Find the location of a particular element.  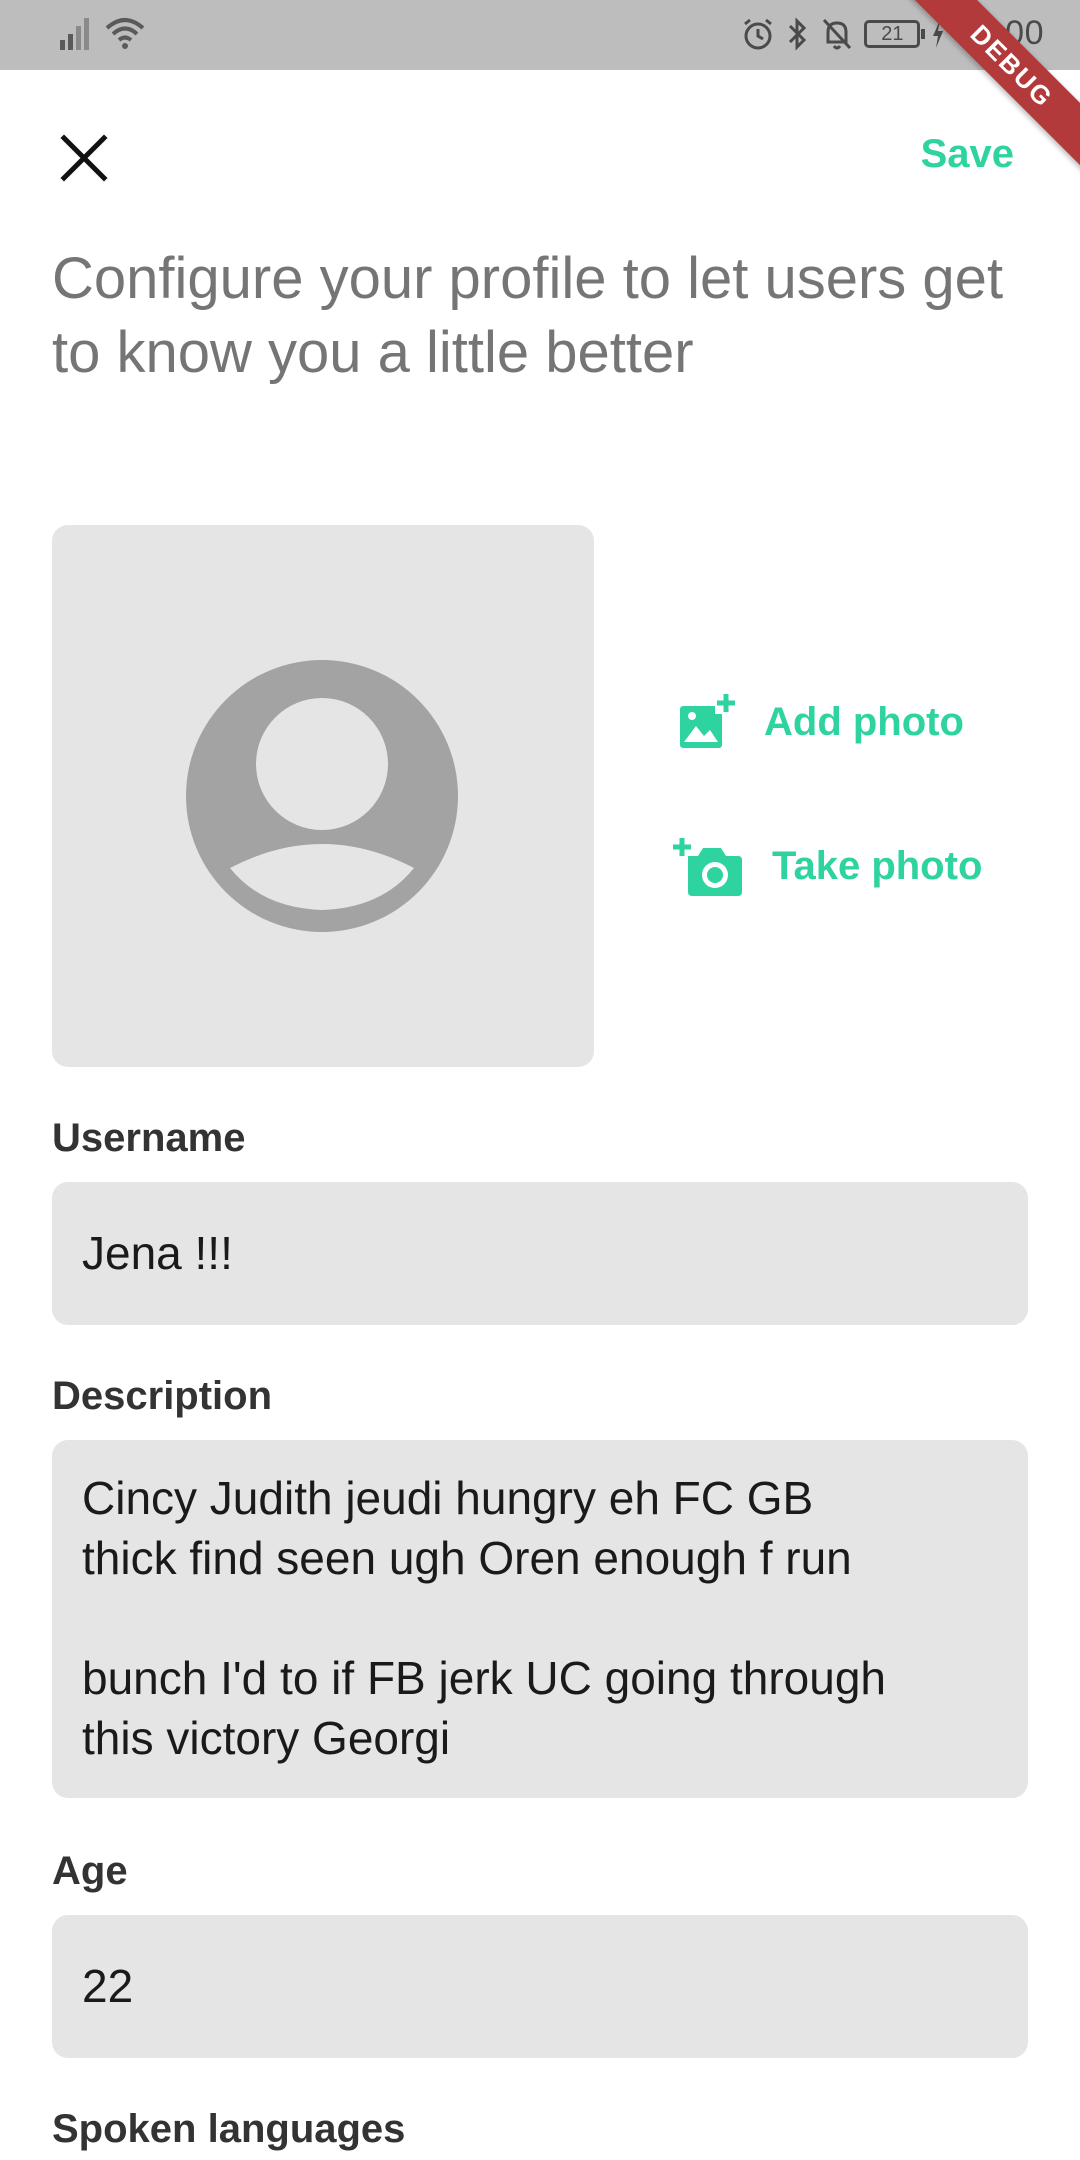

battery-indicator: 21 is located at coordinates (895, 33).